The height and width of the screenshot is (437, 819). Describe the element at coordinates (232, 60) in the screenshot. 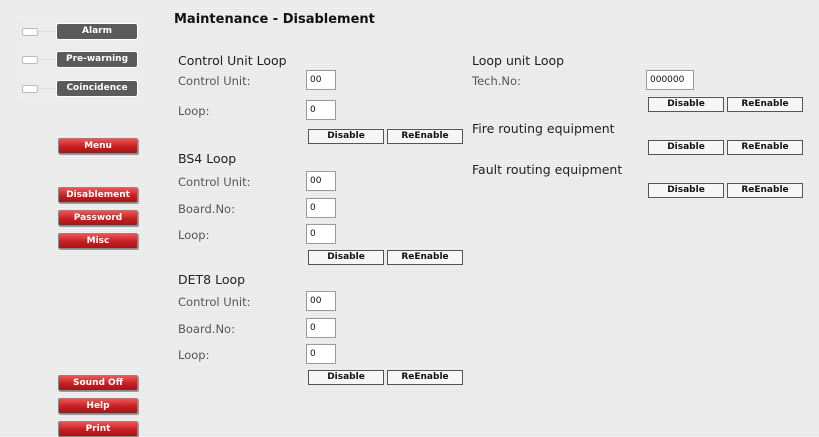

I see `control-unit-loop-title: Control Unit Loop` at that location.